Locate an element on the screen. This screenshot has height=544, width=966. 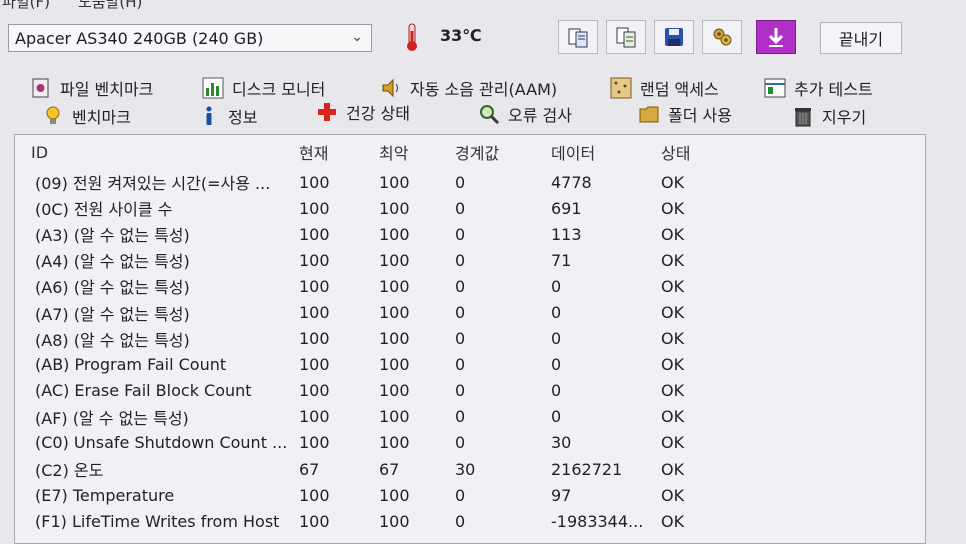
options-icon is located at coordinates (722, 37).